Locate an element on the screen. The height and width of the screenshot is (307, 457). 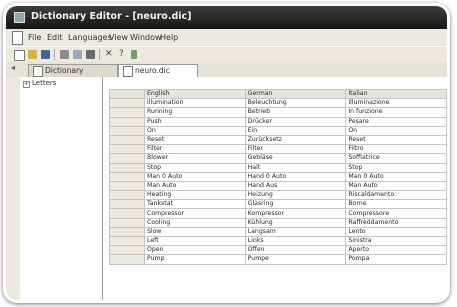
tab-scroll-left-icon: ◂ is located at coordinates (13, 67).